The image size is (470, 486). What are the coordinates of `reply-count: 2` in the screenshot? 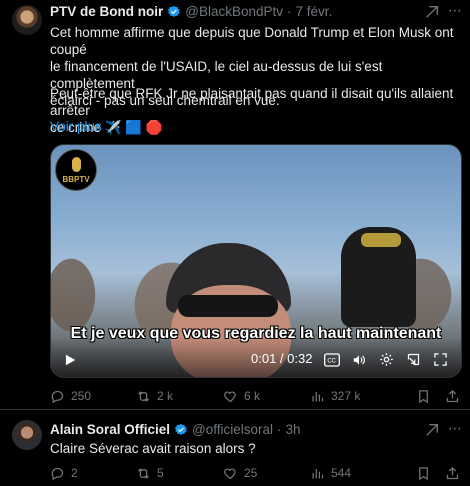 It's located at (74, 473).